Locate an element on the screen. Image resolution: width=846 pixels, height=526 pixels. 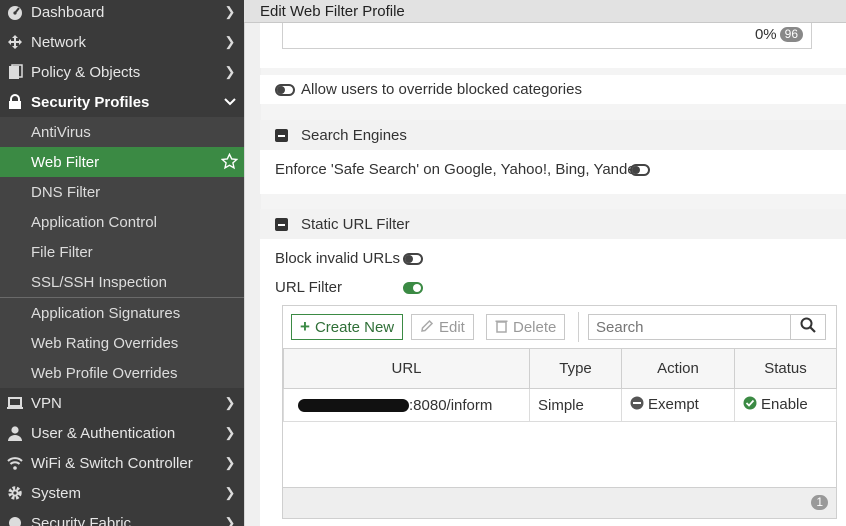
sidebar-subitem-label: File Filter is located at coordinates (62, 252).